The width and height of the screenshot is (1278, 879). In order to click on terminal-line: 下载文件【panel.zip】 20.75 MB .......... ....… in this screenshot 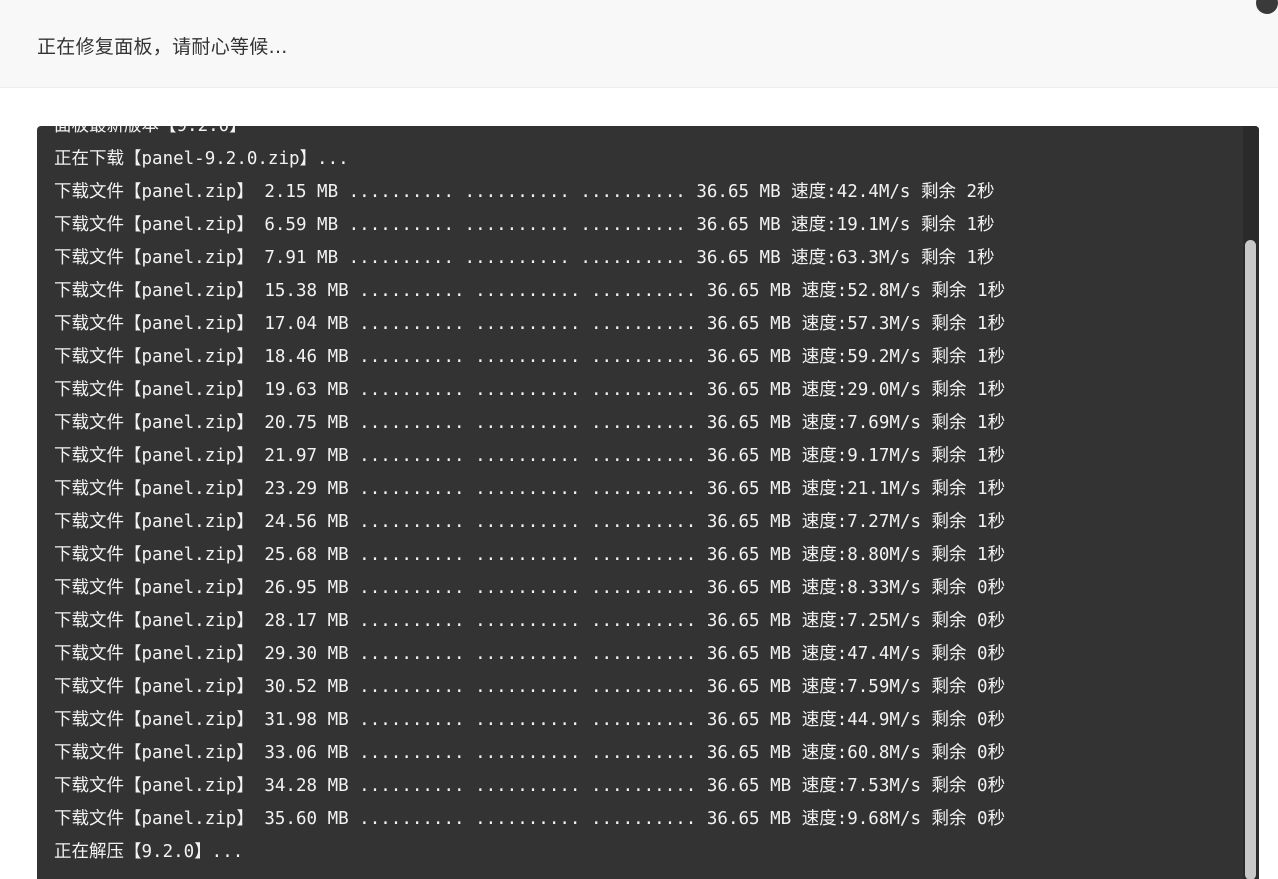, I will do `click(530, 423)`.